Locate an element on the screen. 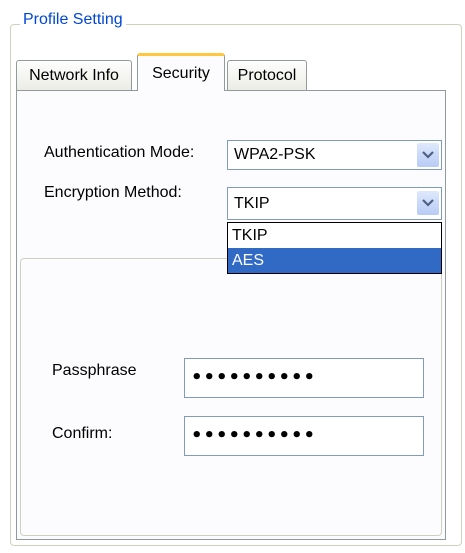 The width and height of the screenshot is (465, 553). confirm-input: •••••••••• is located at coordinates (304, 436).